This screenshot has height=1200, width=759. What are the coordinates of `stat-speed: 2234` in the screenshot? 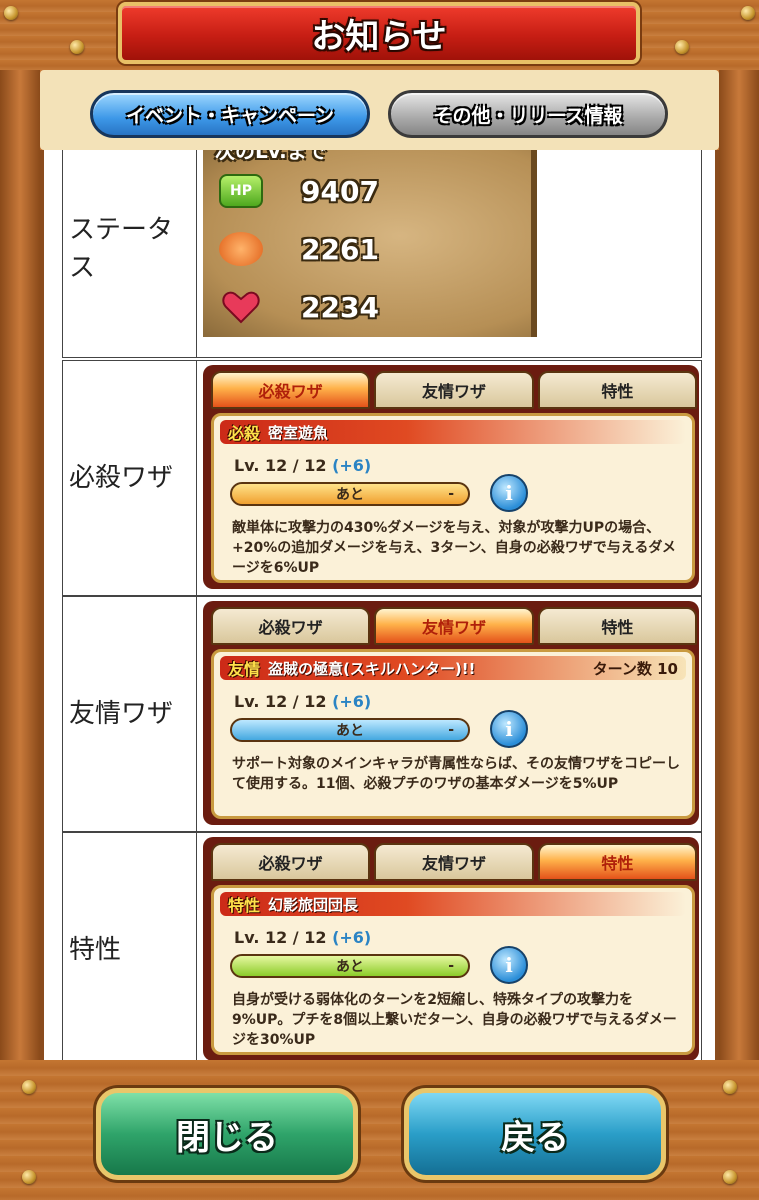 It's located at (369, 307).